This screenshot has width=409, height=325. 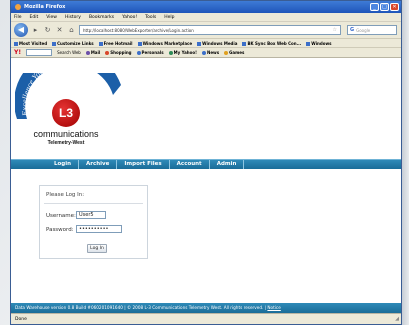 What do you see at coordinates (169, 17) in the screenshot?
I see `menu-help: Help` at bounding box center [169, 17].